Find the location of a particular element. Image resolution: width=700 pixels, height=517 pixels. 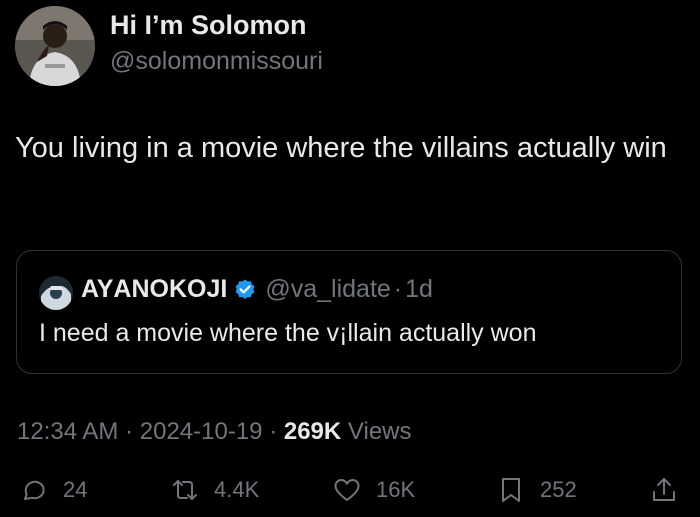

retweet-count: 4.4K is located at coordinates (237, 489).